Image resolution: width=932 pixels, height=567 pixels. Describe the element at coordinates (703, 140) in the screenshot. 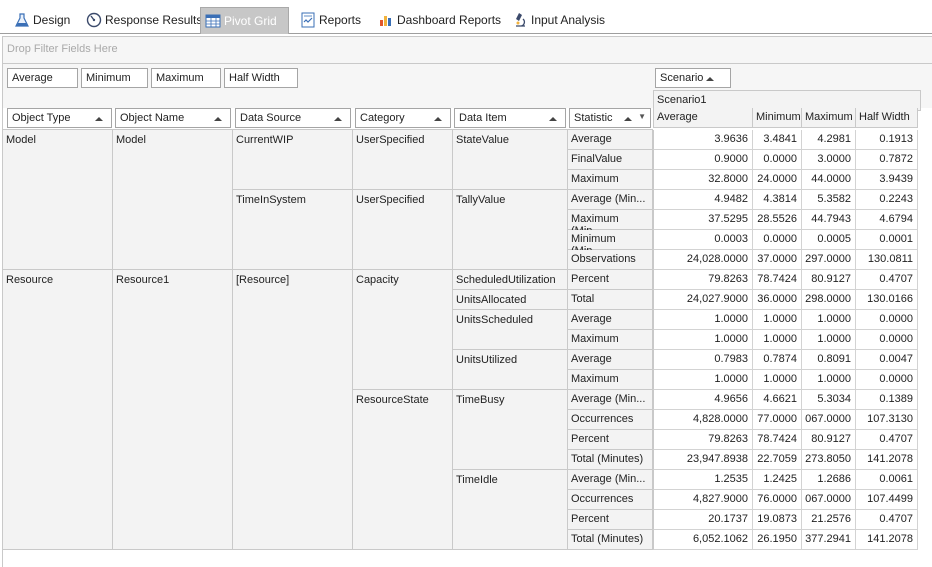

I see `value-cell: 3.9636` at that location.